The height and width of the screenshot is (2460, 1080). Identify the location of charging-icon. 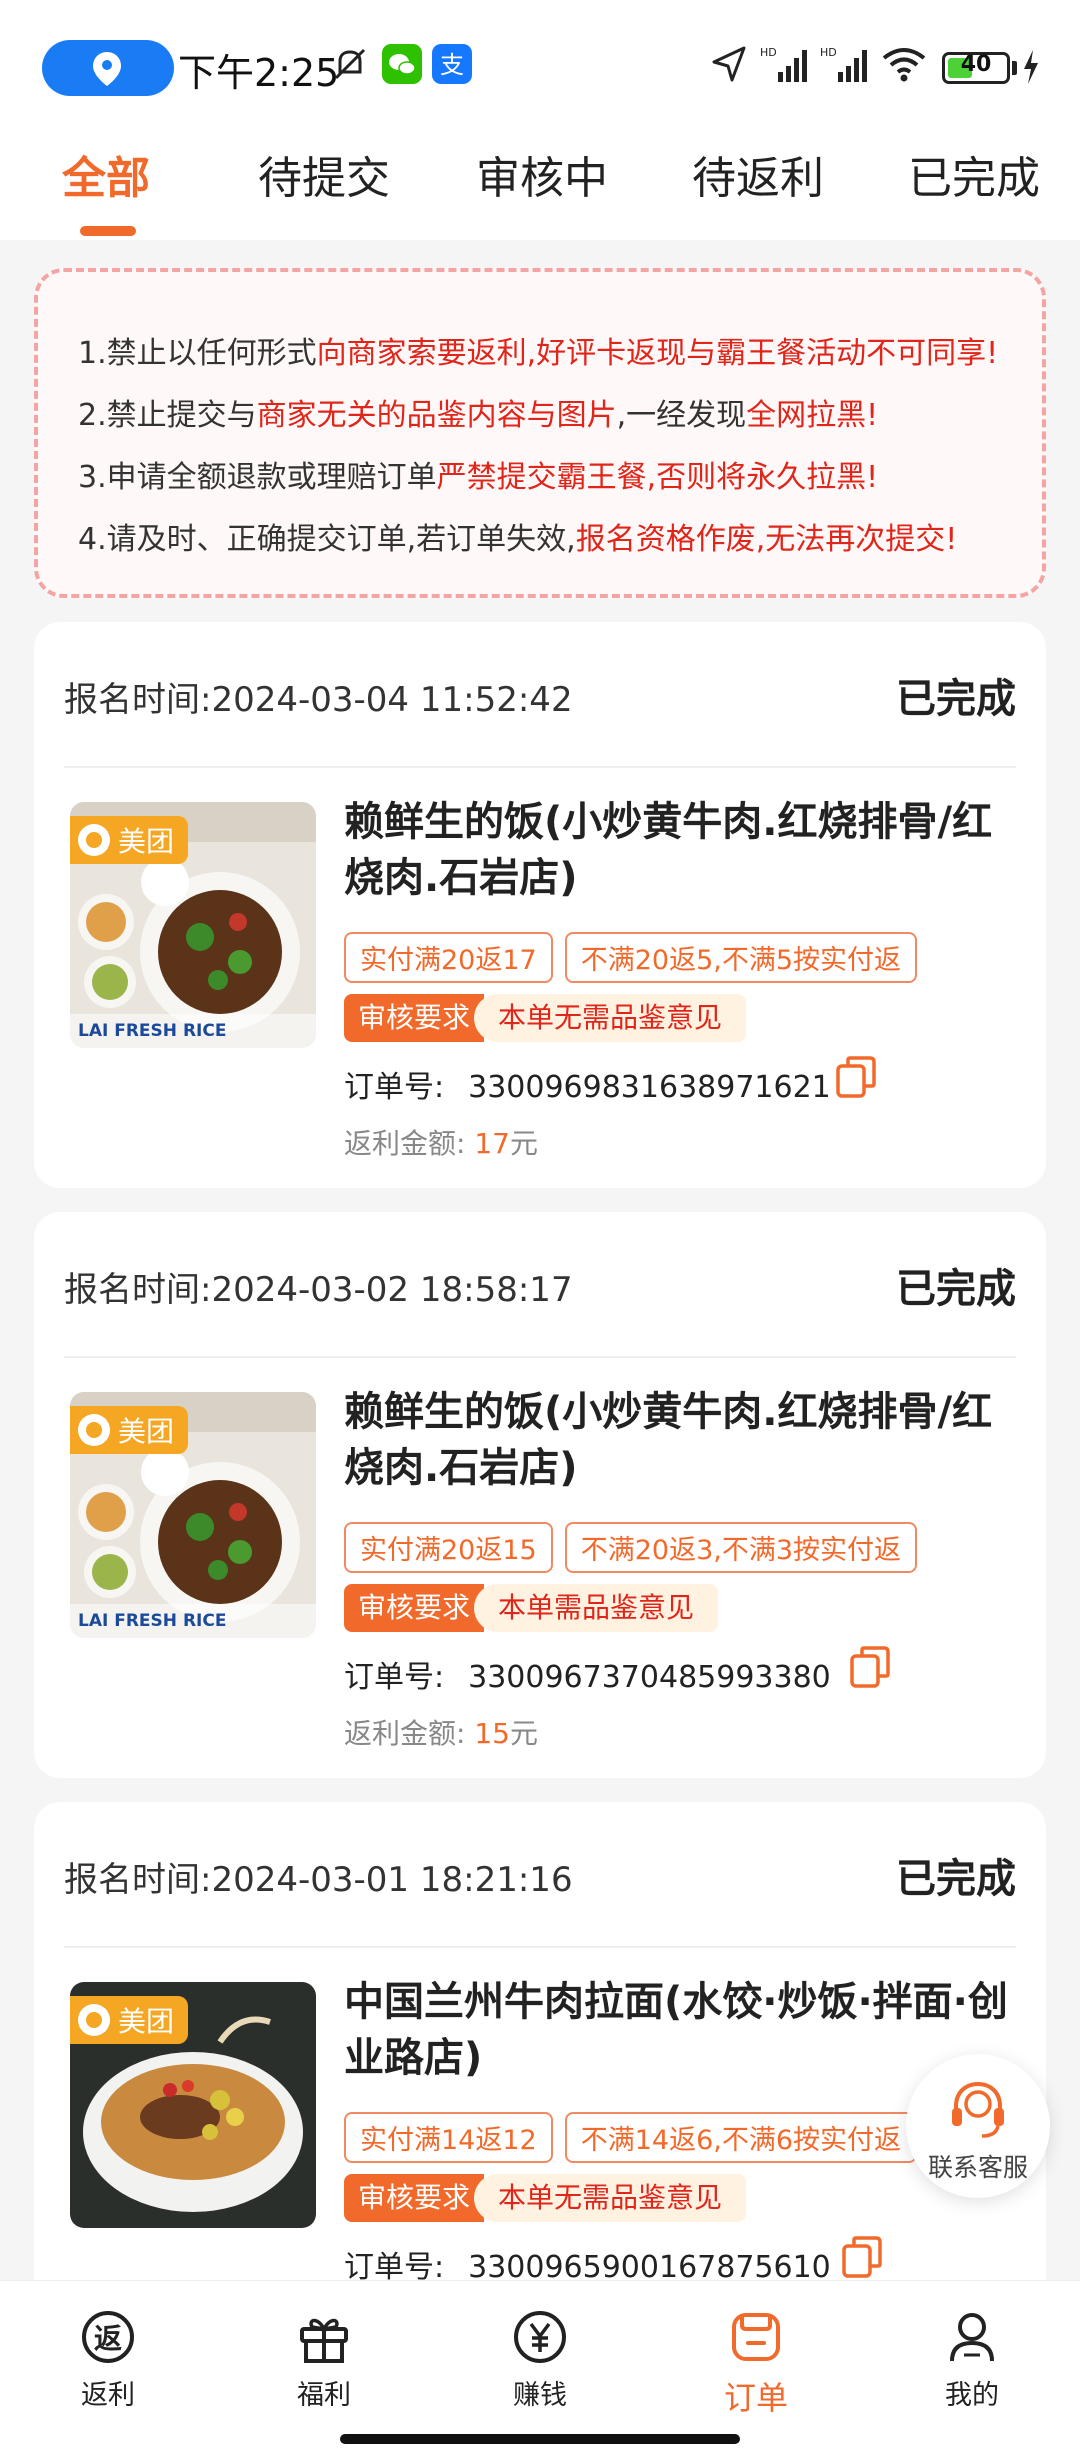
(1031, 67).